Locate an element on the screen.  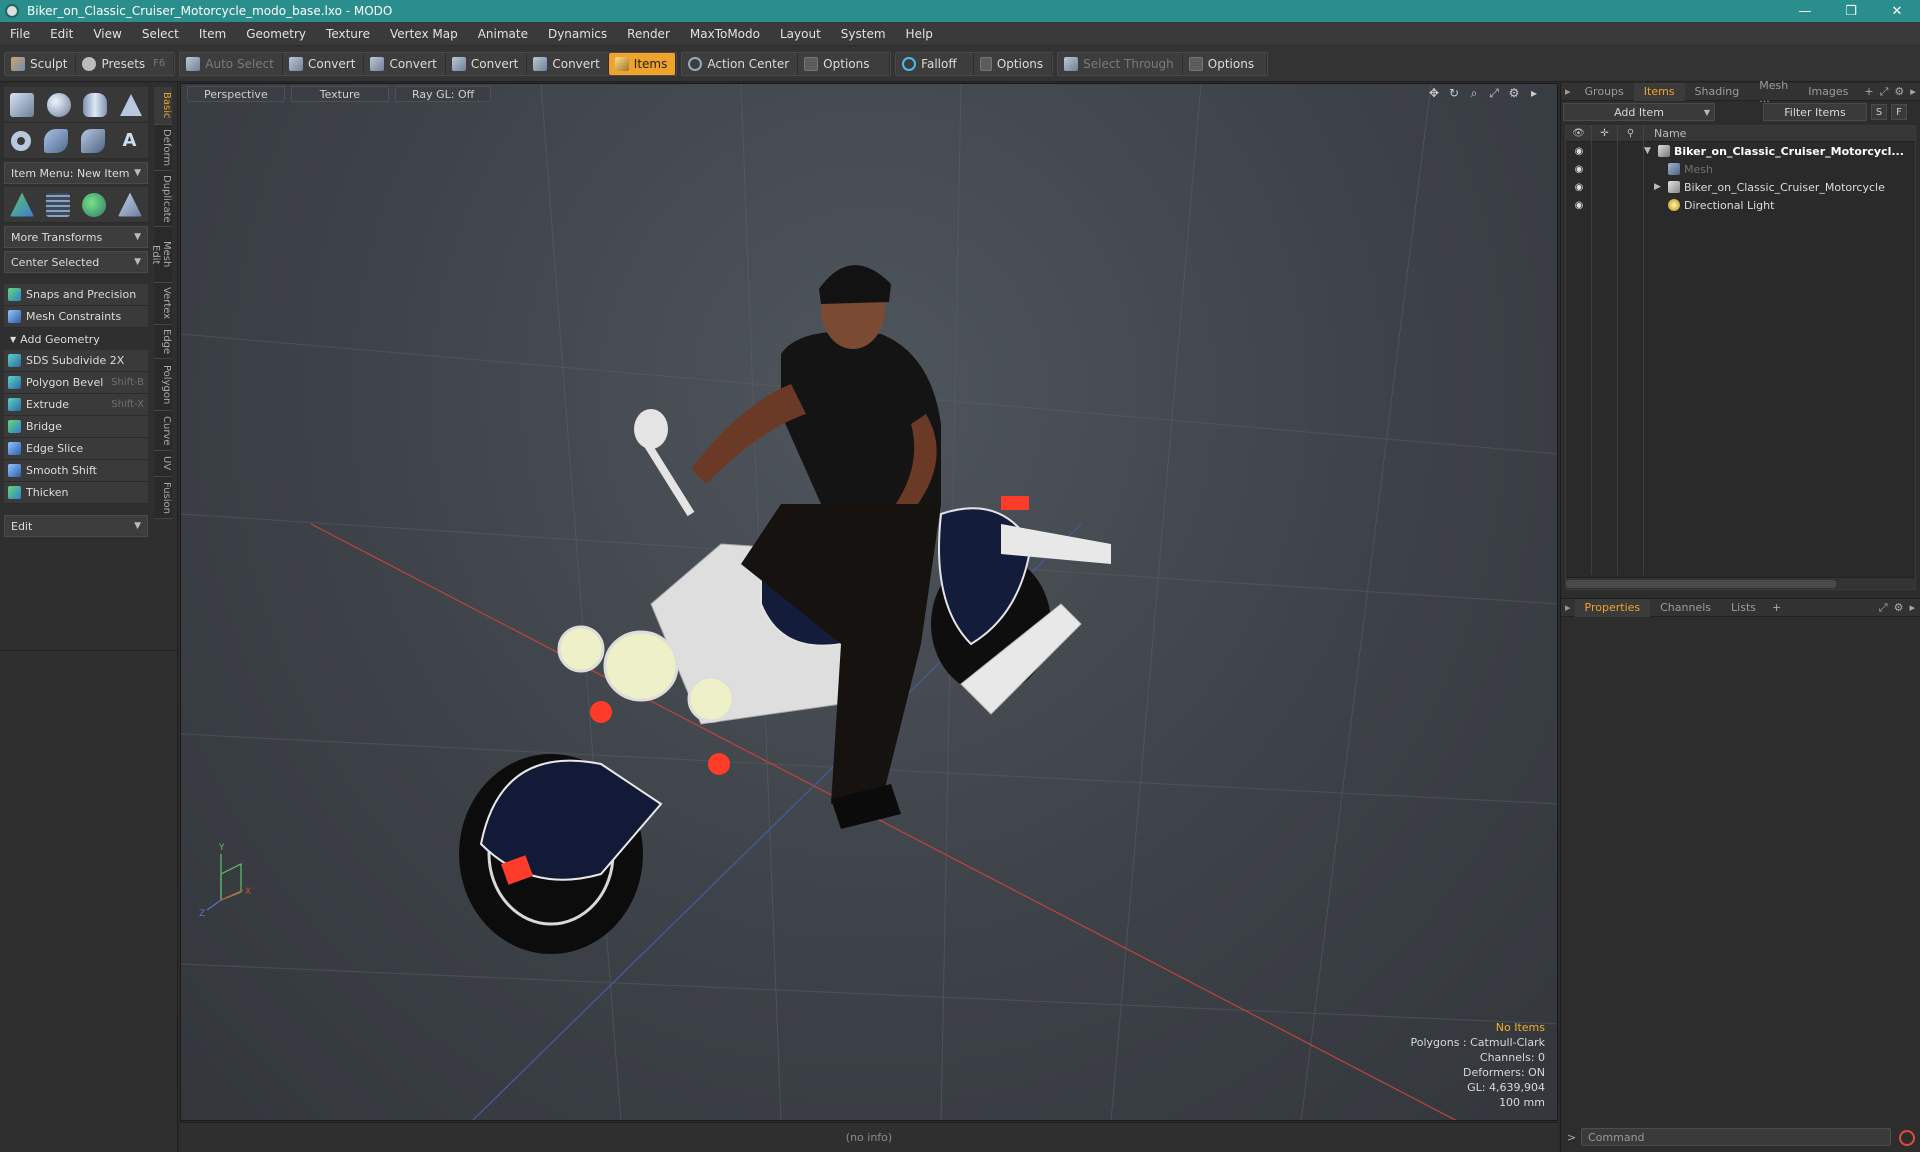
expand-arrow-icon: ▼ is located at coordinates (1651, 151).